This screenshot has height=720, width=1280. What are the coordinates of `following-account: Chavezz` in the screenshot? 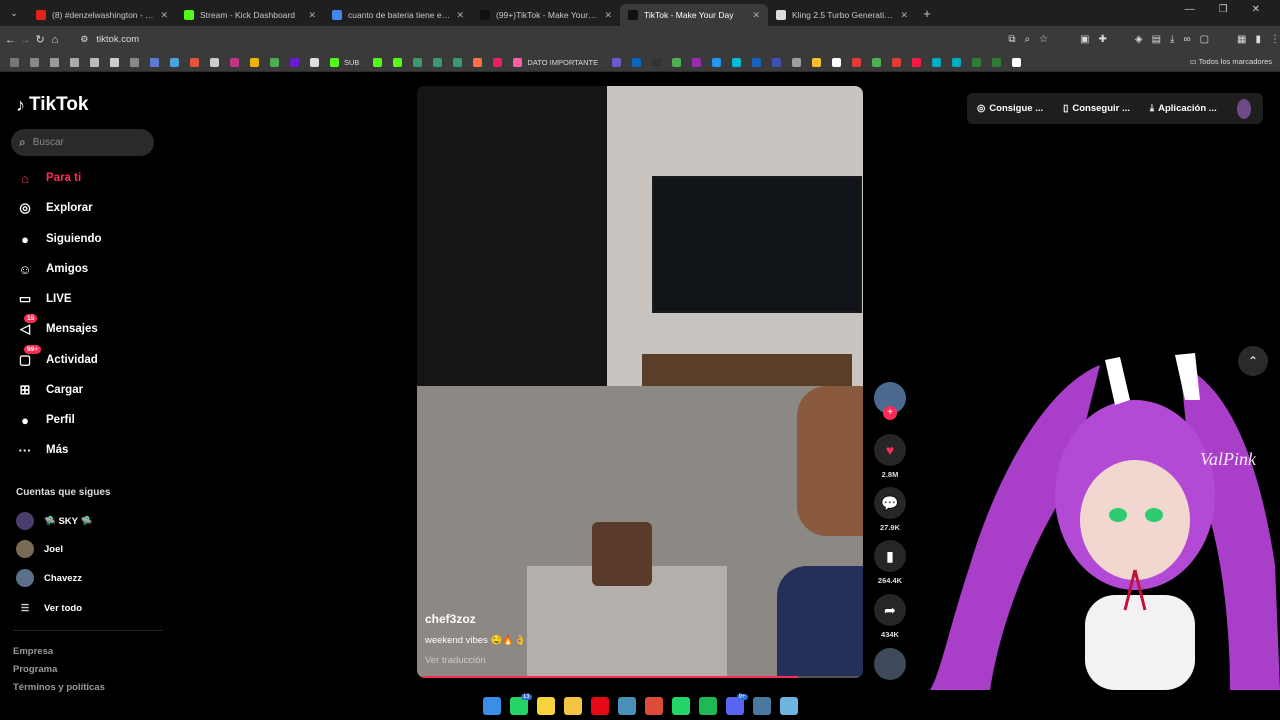 It's located at (49, 578).